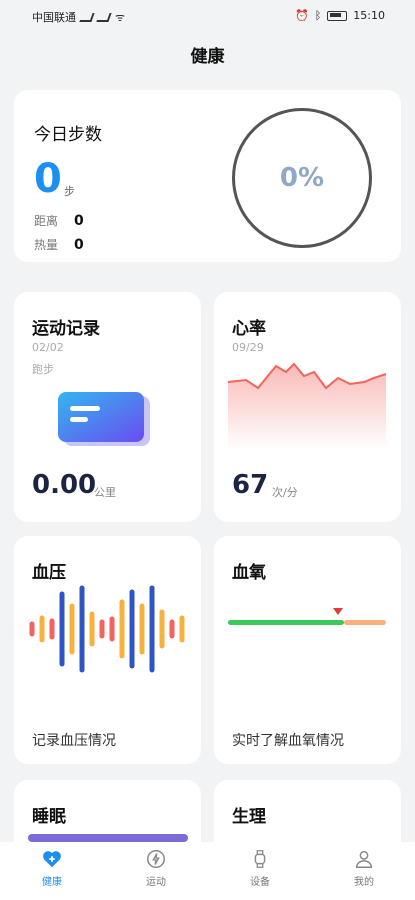 This screenshot has height=900, width=415. Describe the element at coordinates (46, 245) in the screenshot. I see `calories-label: 热量` at that location.